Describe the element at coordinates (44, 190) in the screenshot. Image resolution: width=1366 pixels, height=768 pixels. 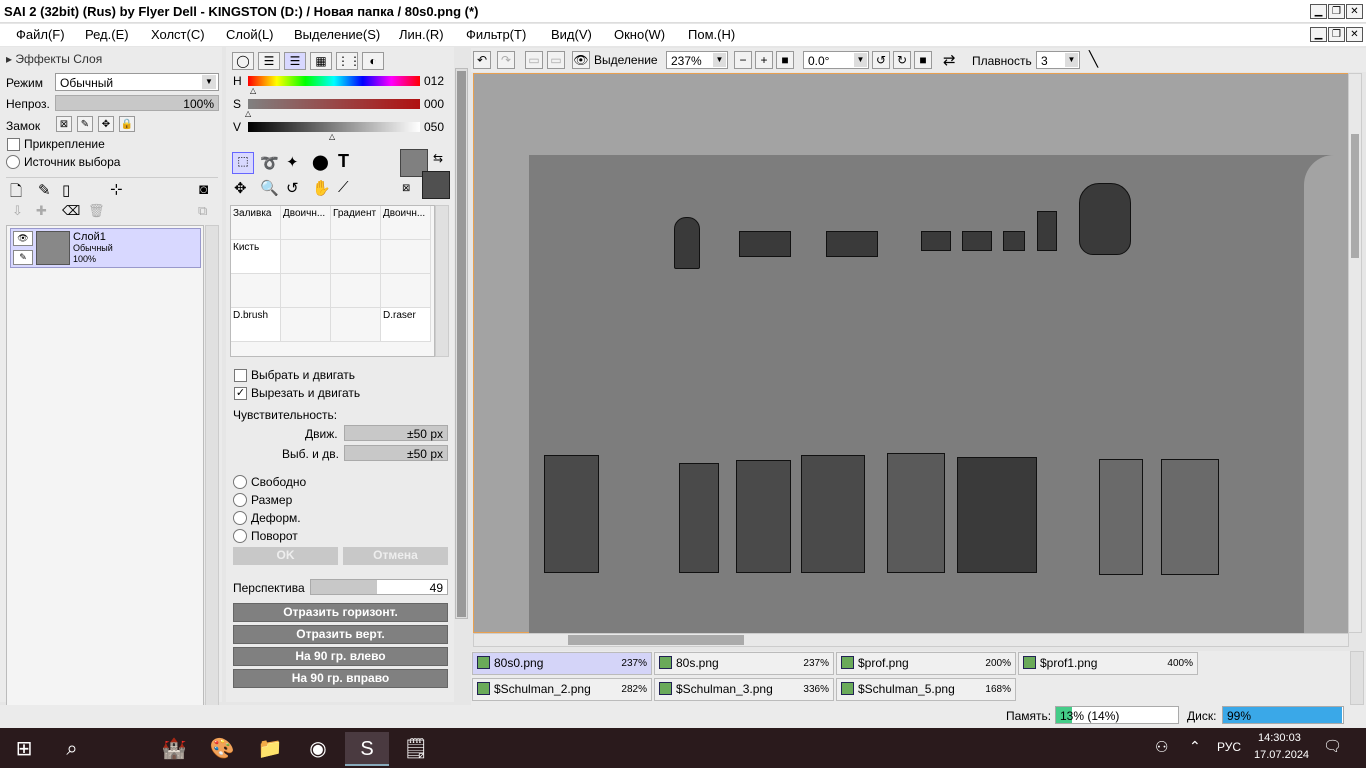
I see `new-linework-icon: ✎` at that location.